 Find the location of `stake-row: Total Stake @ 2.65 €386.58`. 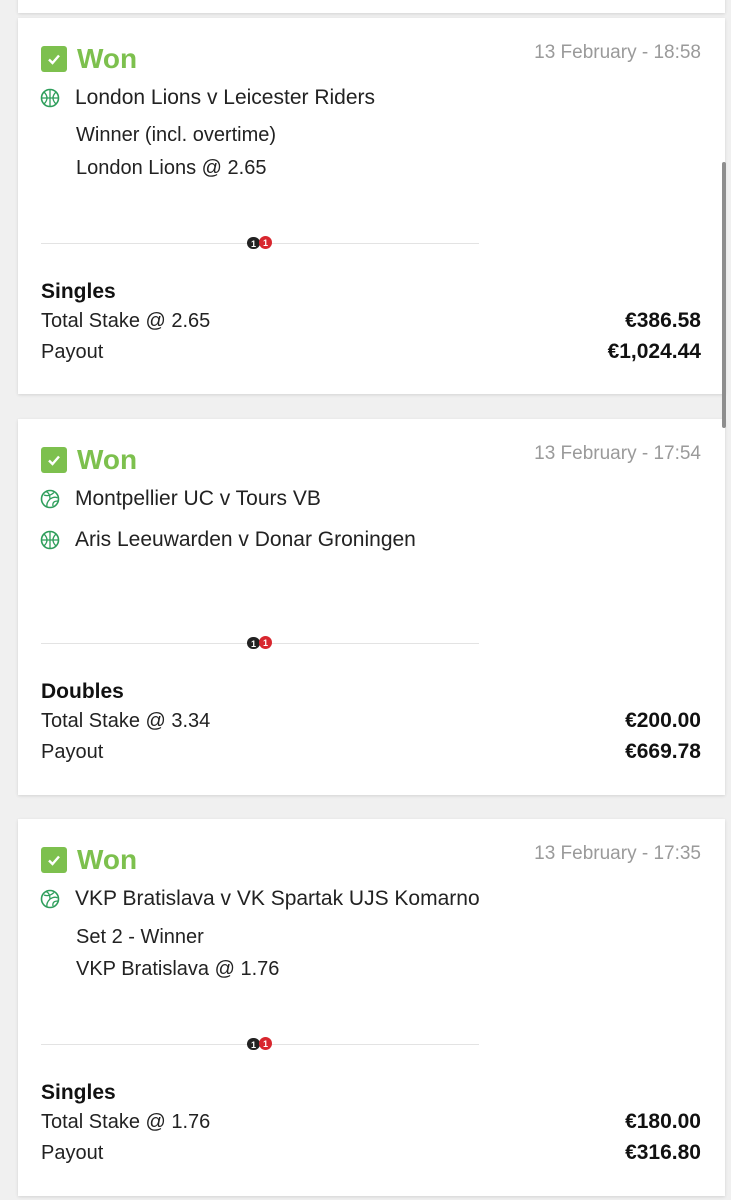

stake-row: Total Stake @ 2.65 €386.58 is located at coordinates (371, 321).